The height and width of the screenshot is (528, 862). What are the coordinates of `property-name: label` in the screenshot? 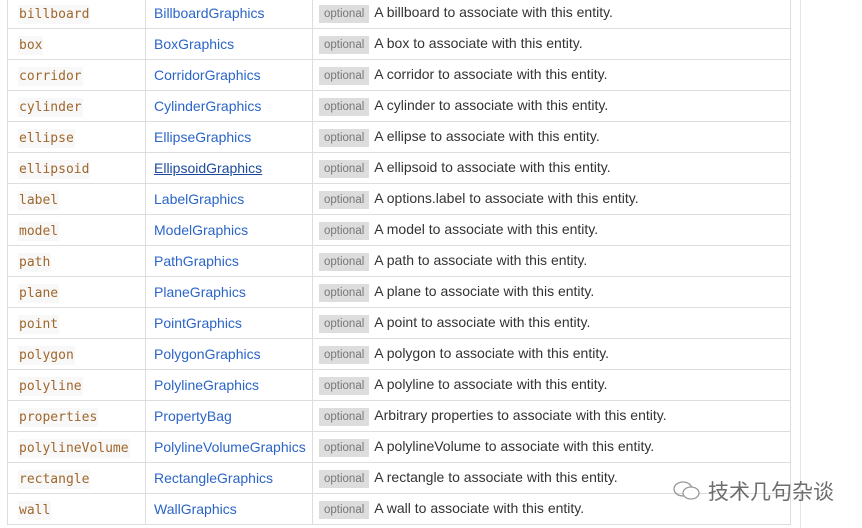 It's located at (39, 200).